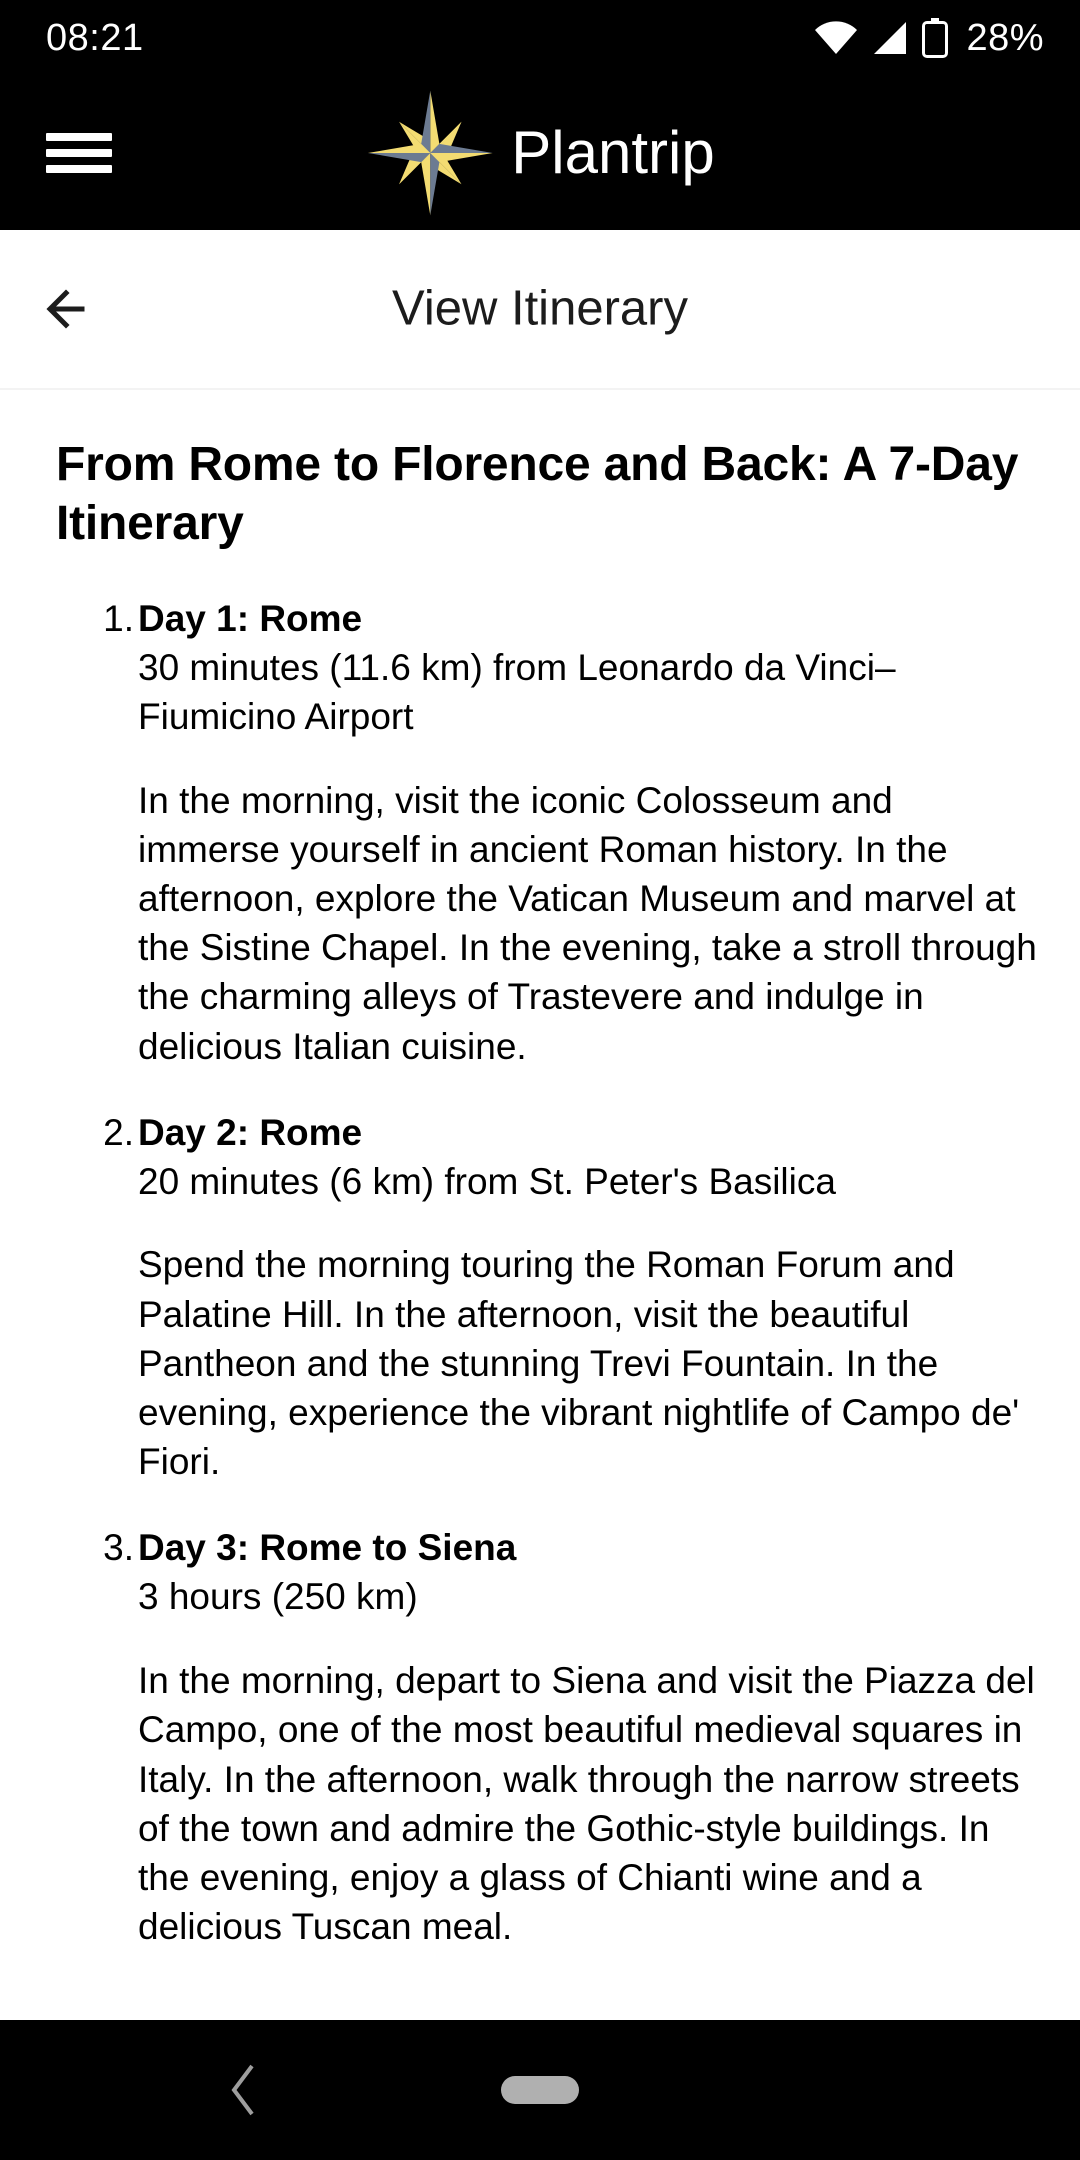 This screenshot has height=2160, width=1080. I want to click on battery-percent-label: 28%, so click(1005, 38).